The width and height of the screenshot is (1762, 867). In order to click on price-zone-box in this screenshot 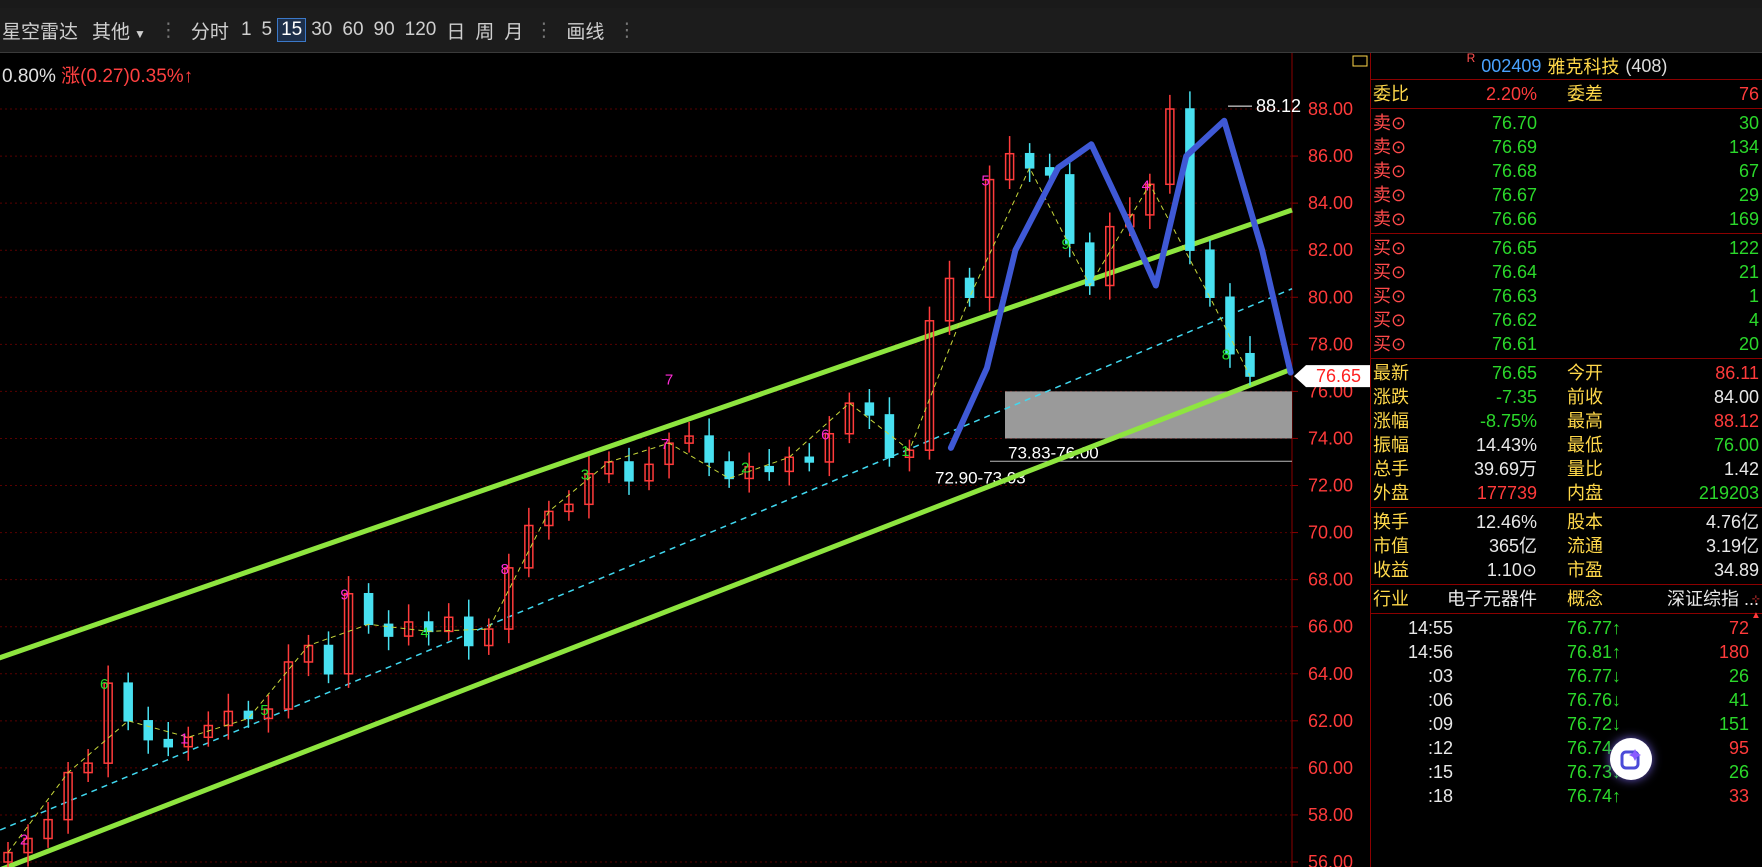, I will do `click(1148, 415)`.